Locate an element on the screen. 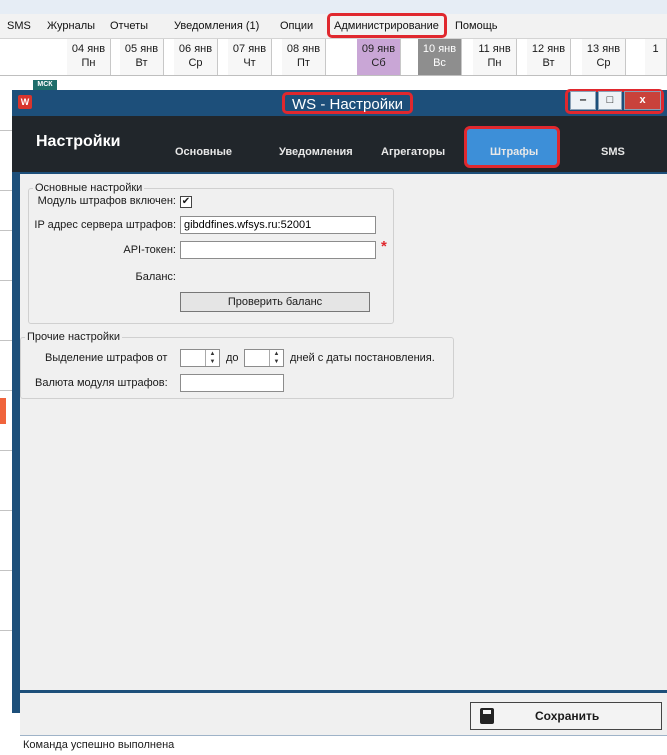 This screenshot has height=755, width=667. minimize-button: ‒ is located at coordinates (583, 100).